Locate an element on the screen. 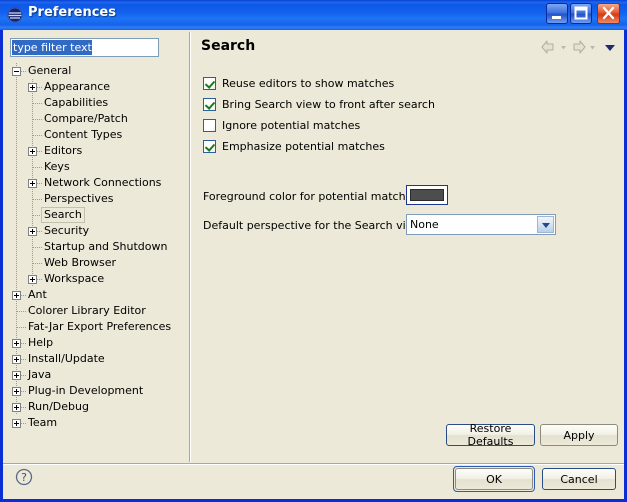 This screenshot has width=627, height=502. tree-item-label: Colorer Library Editor is located at coordinates (87, 310).